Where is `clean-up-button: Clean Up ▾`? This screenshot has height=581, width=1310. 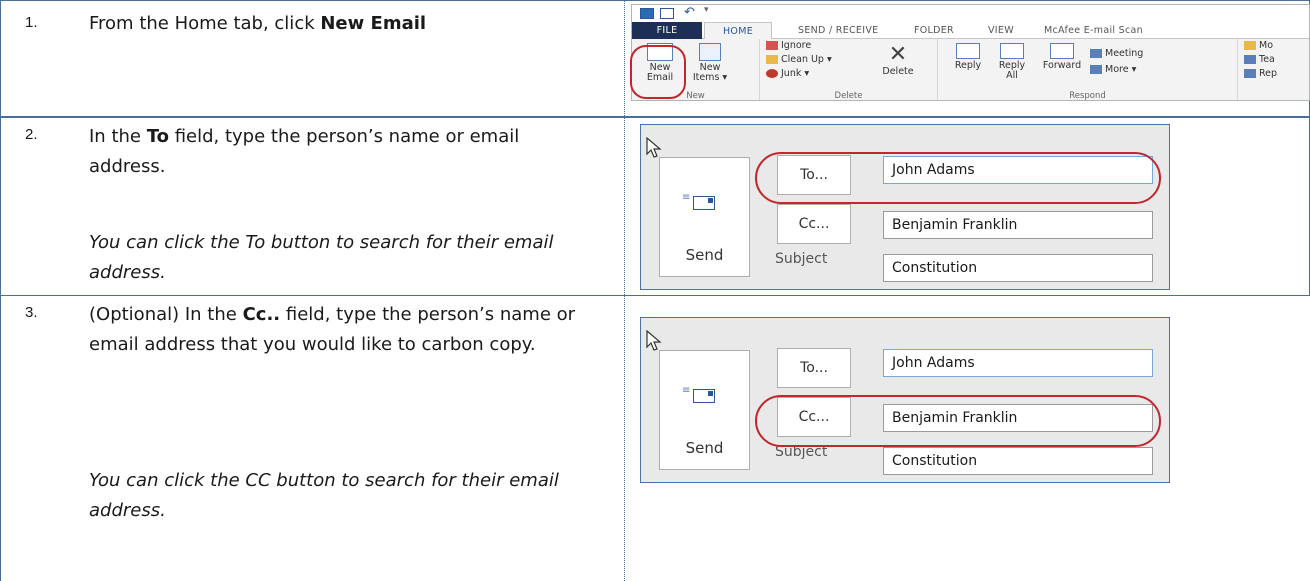 clean-up-button: Clean Up ▾ is located at coordinates (799, 59).